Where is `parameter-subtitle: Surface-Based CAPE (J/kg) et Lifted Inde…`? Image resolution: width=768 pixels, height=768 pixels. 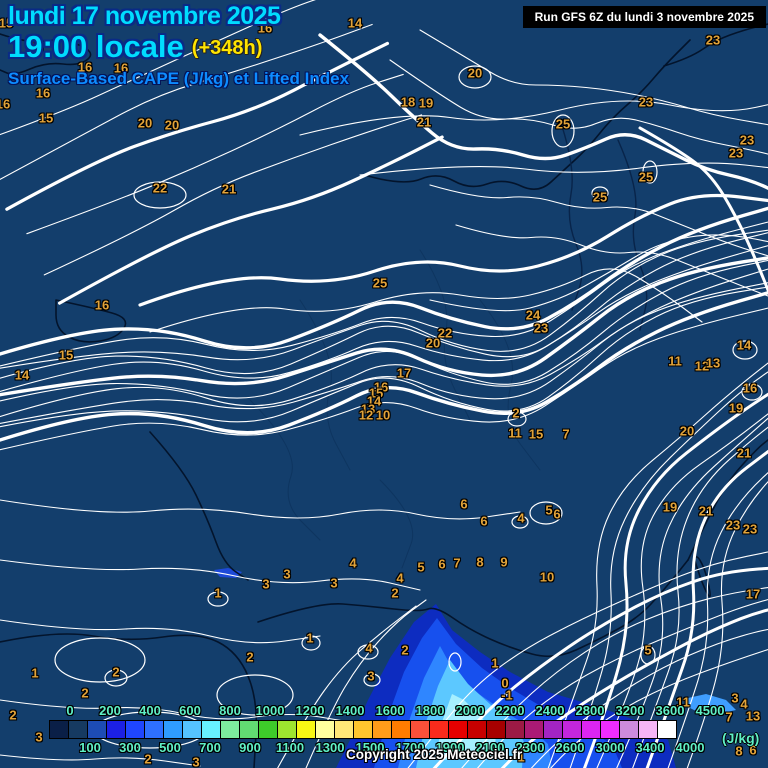 parameter-subtitle: Surface-Based CAPE (J/kg) et Lifted Inde… is located at coordinates (179, 78).